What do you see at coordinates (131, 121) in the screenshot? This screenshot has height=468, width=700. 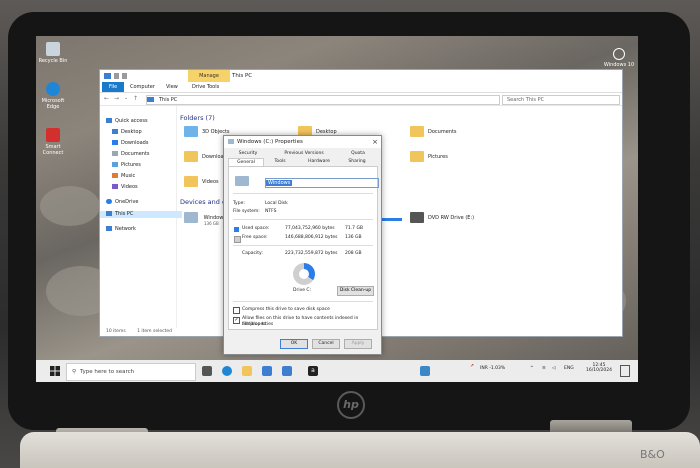 I see `nav-label: Quick access` at bounding box center [131, 121].